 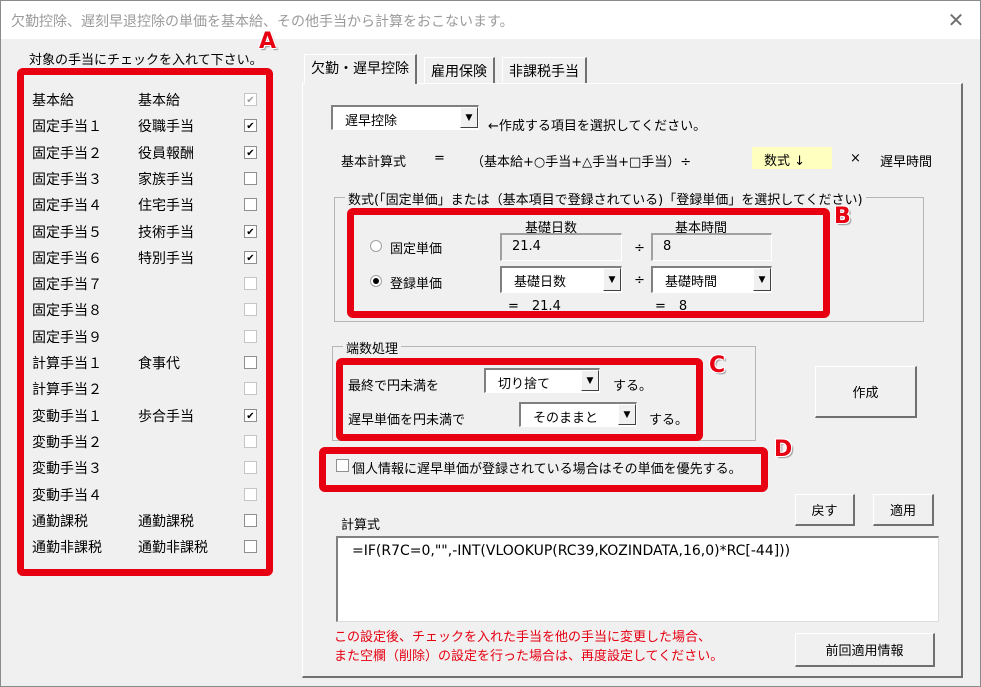 I want to click on tab-tax-exempt-allowance: 非課税手当, so click(x=544, y=70).